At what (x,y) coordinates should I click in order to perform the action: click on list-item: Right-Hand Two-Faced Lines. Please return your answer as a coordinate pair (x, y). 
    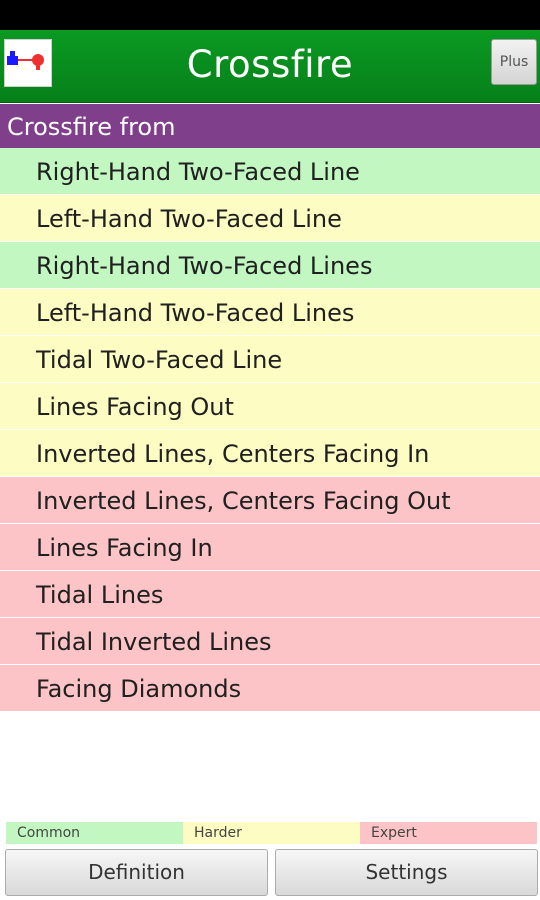
    Looking at the image, I should click on (270, 265).